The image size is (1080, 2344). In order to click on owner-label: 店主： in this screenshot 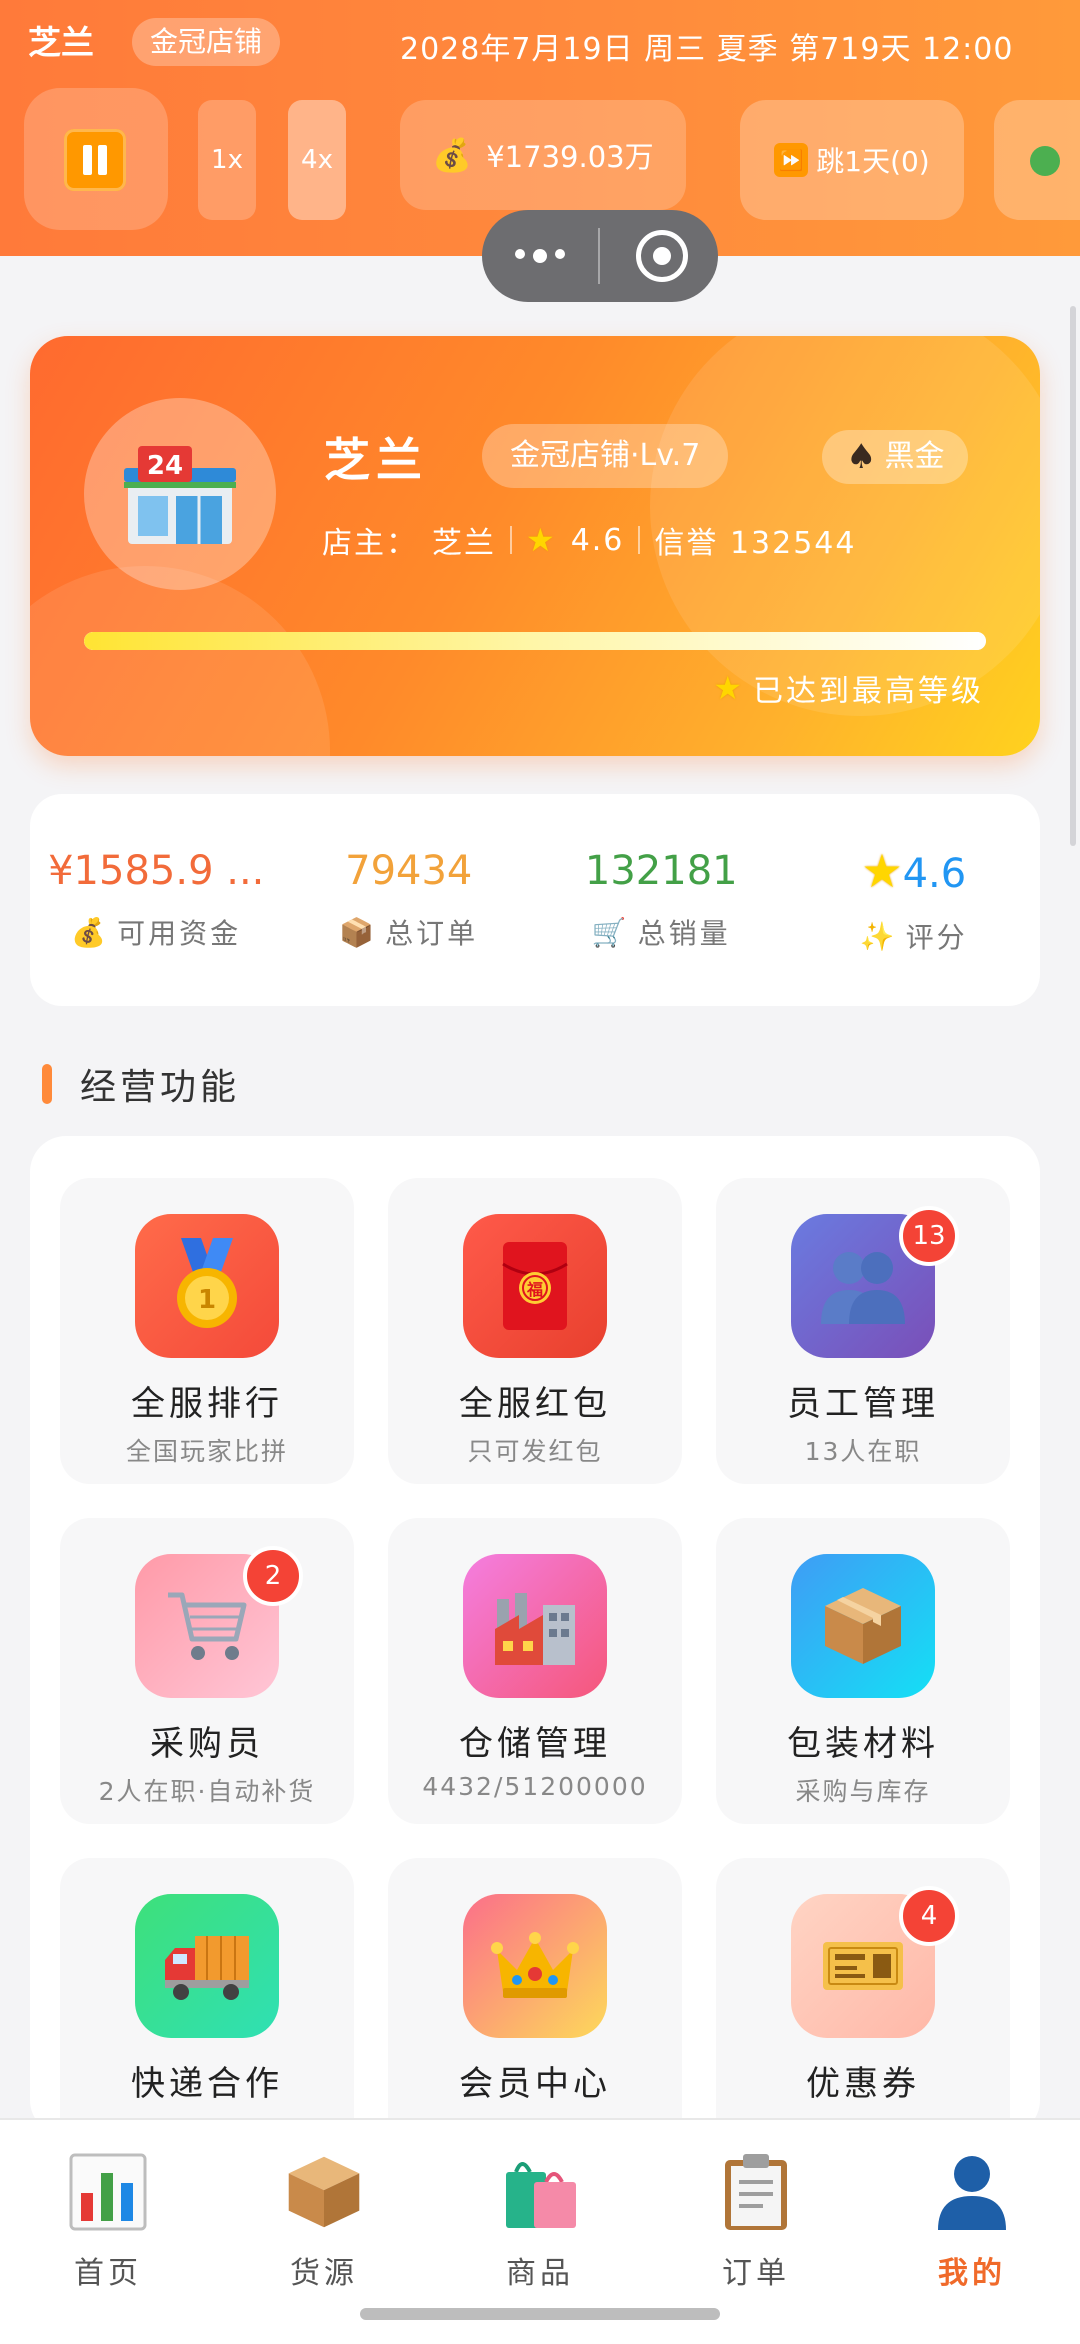, I will do `click(370, 543)`.